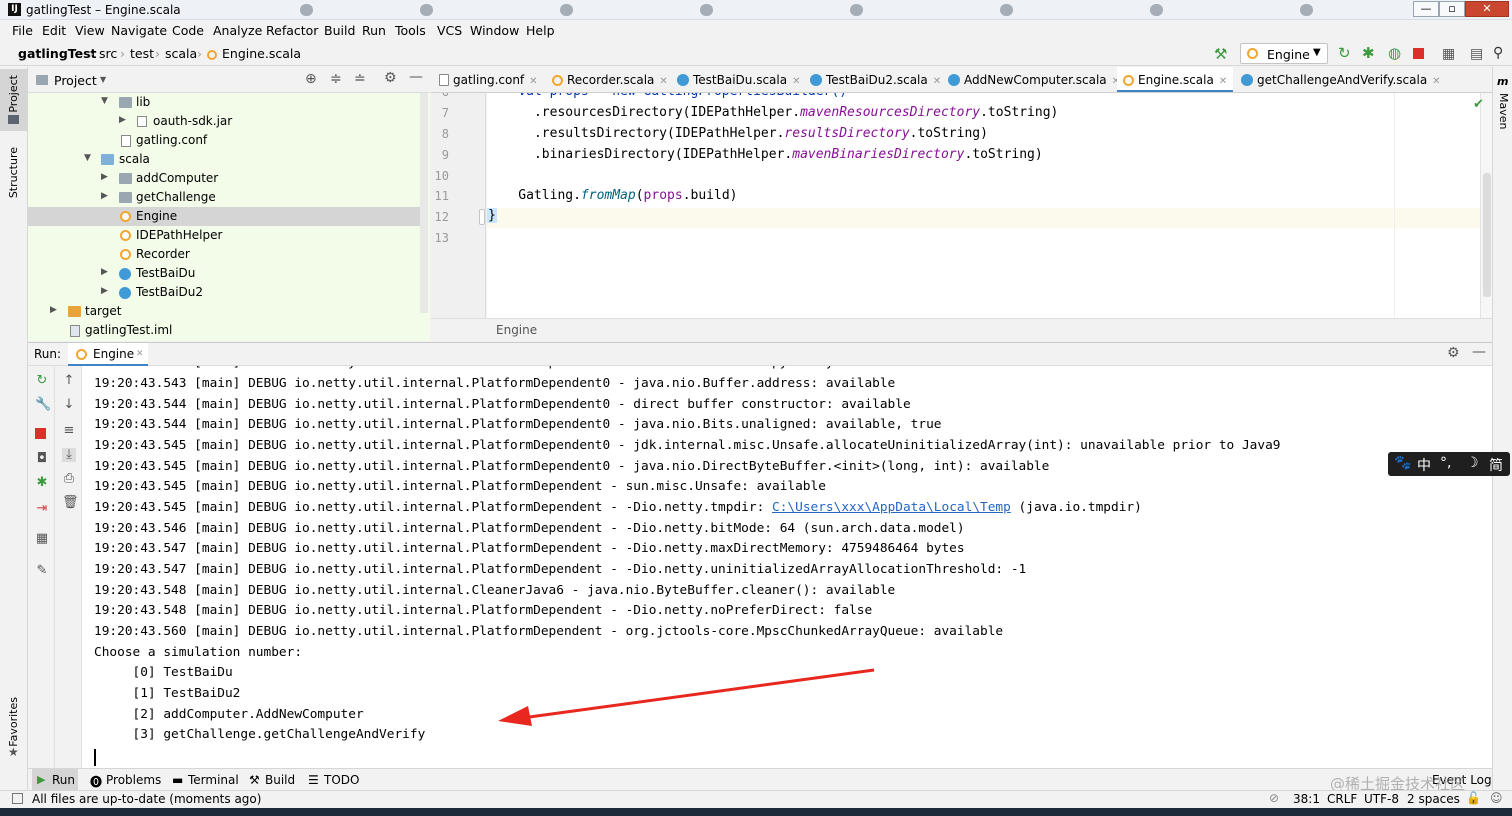 The width and height of the screenshot is (1512, 816). Describe the element at coordinates (1284, 53) in the screenshot. I see `run-configuration-select: Engine ▼` at that location.